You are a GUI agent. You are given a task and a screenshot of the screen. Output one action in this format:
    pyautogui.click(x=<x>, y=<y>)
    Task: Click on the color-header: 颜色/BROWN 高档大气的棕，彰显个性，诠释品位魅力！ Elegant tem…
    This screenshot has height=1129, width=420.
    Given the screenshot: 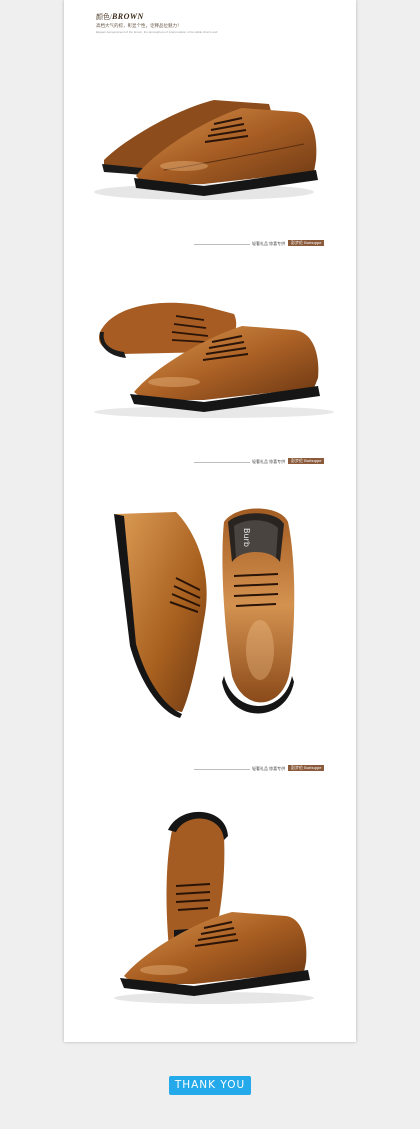 What is the action you would take?
    pyautogui.click(x=216, y=23)
    